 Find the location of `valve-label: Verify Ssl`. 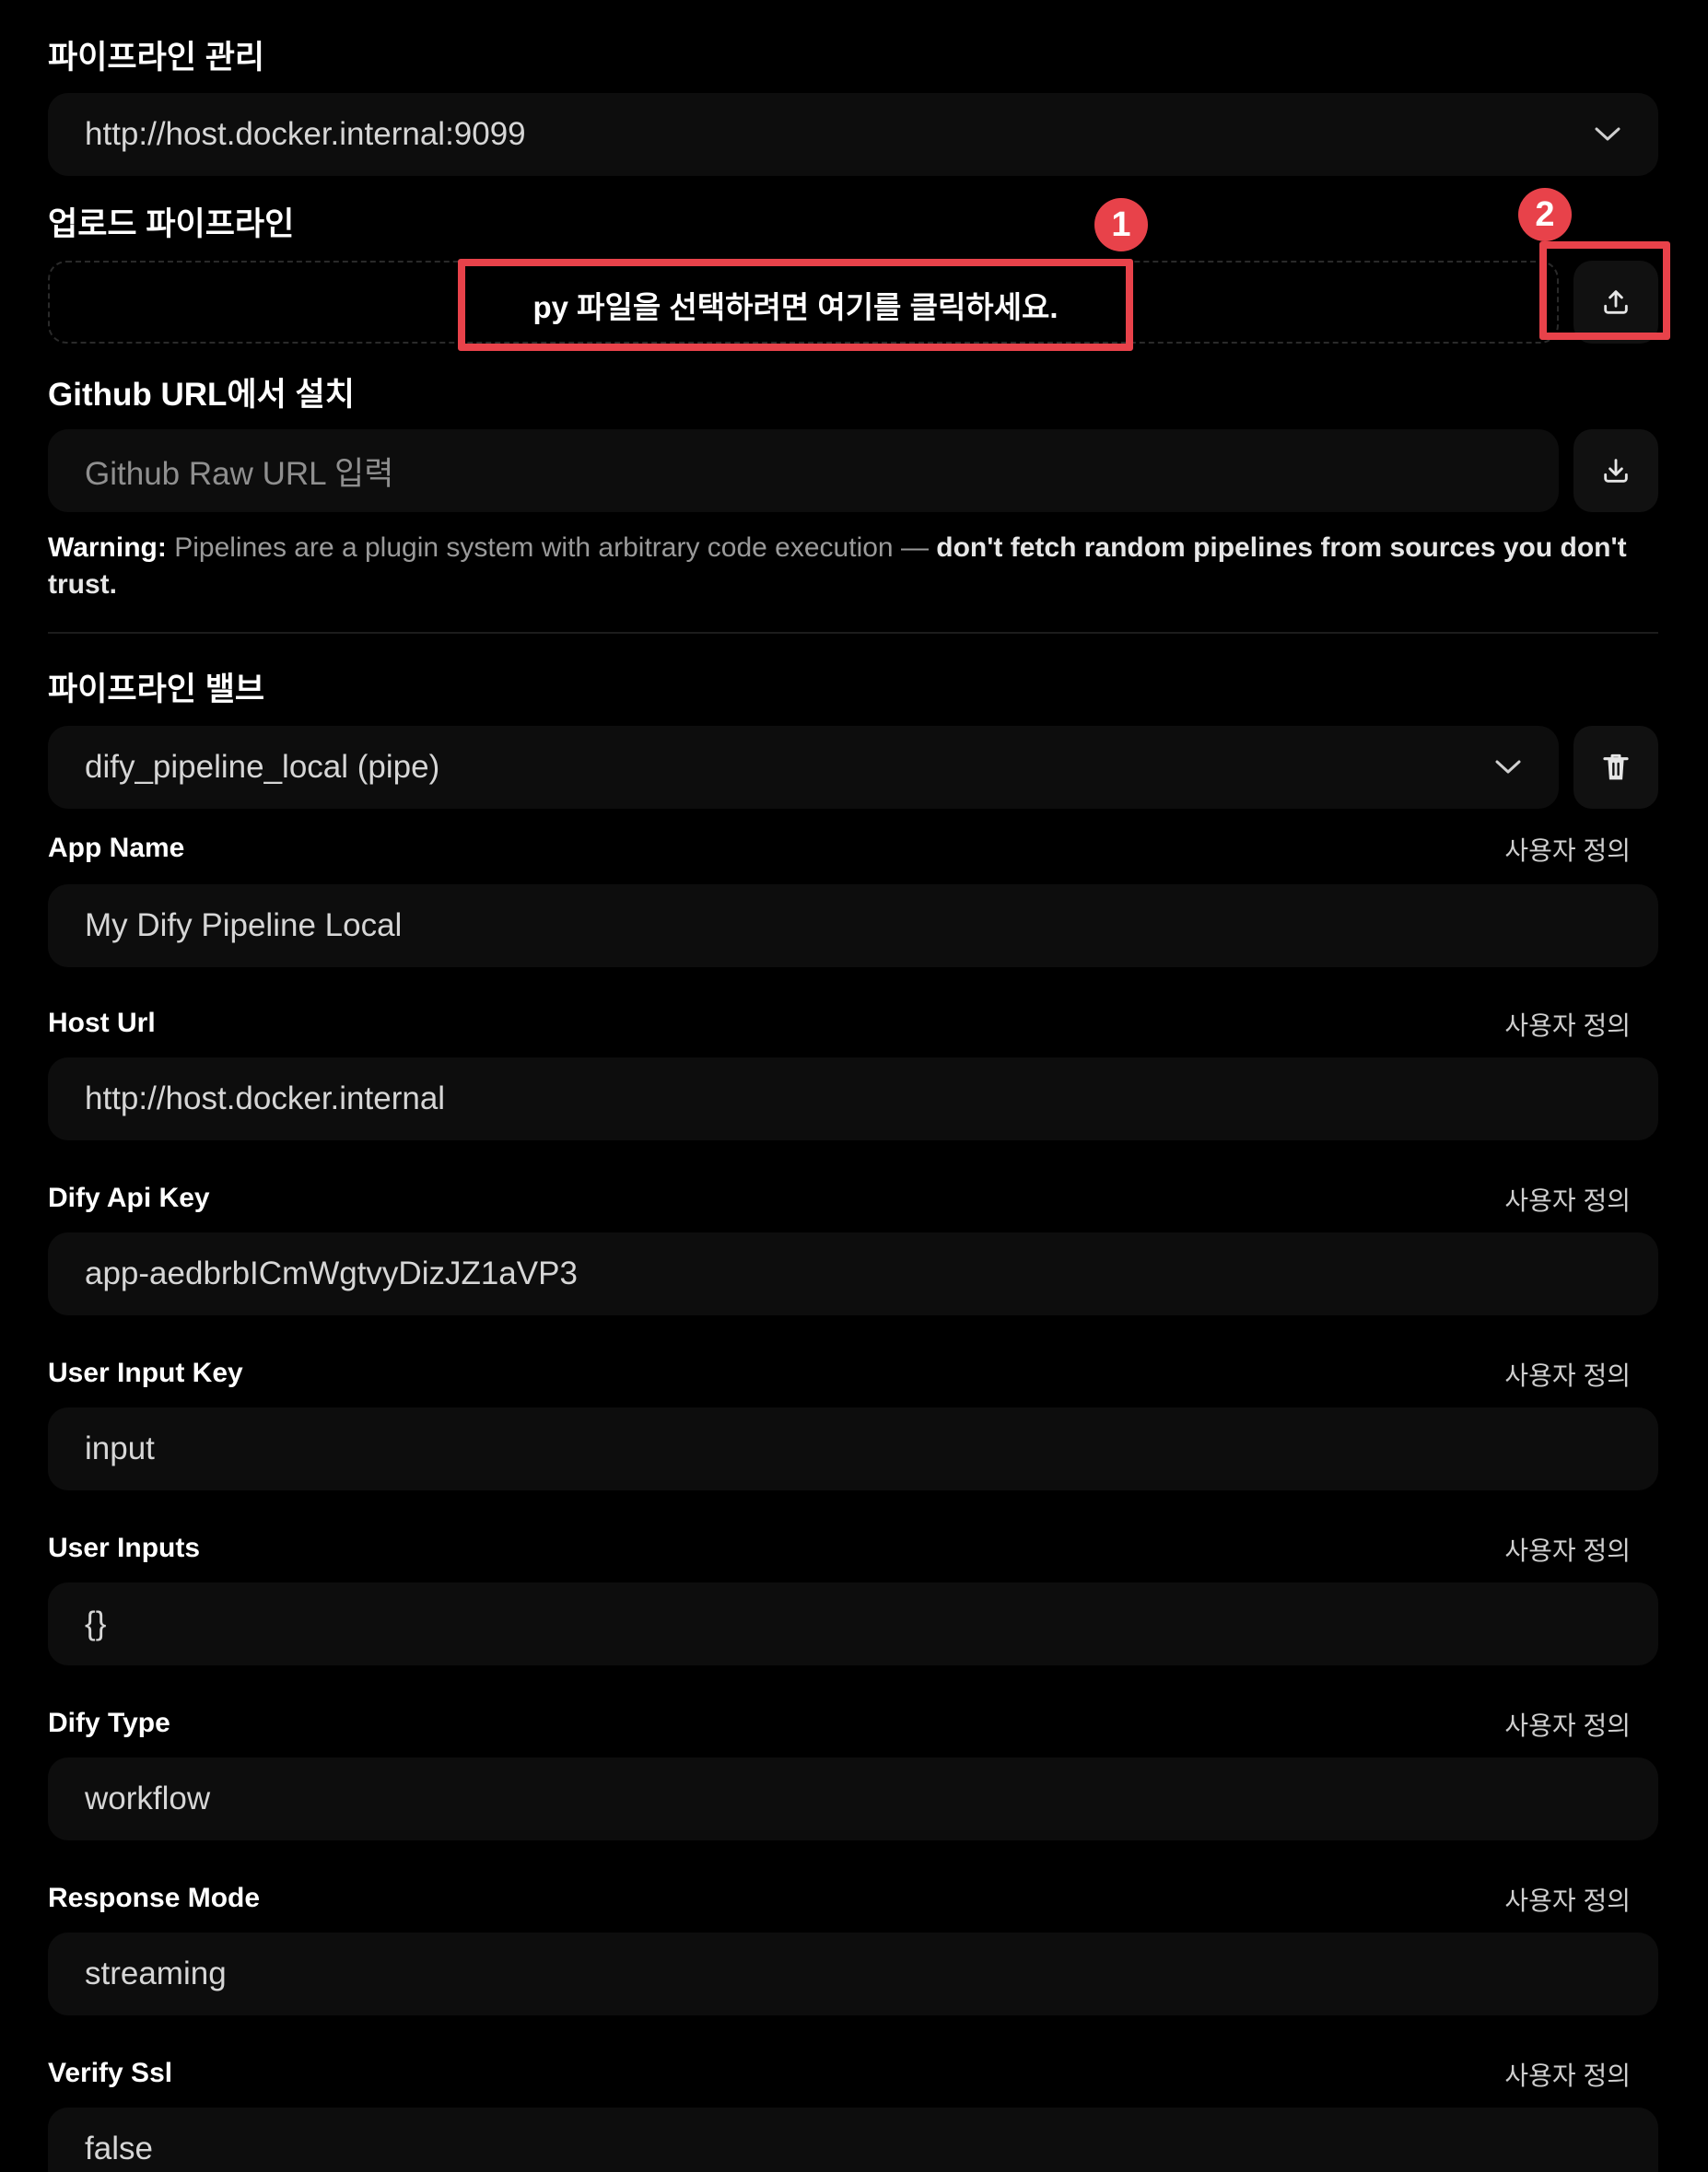

valve-label: Verify Ssl is located at coordinates (110, 2073).